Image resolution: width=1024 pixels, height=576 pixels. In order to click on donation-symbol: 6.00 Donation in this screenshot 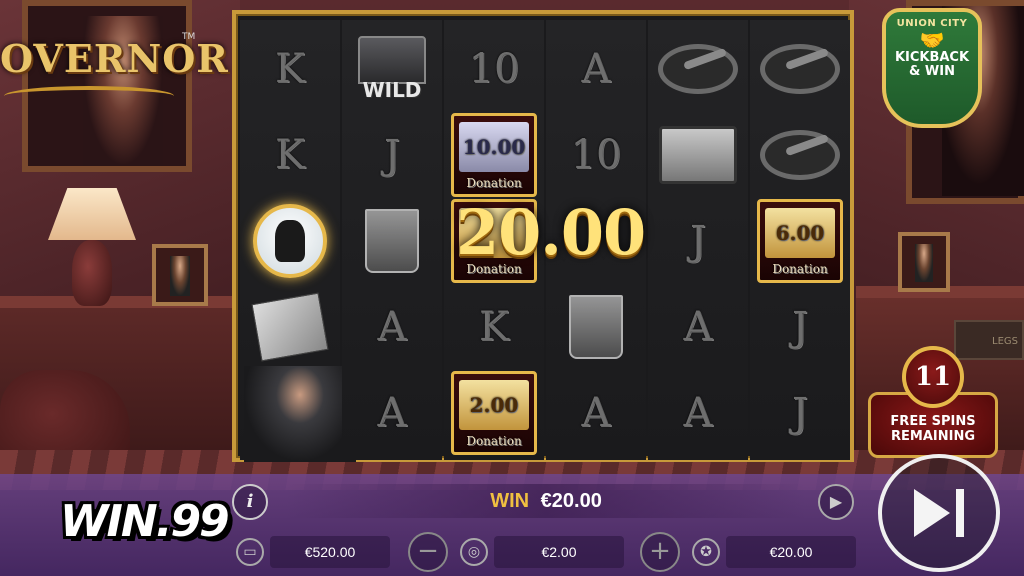, I will do `click(800, 241)`.